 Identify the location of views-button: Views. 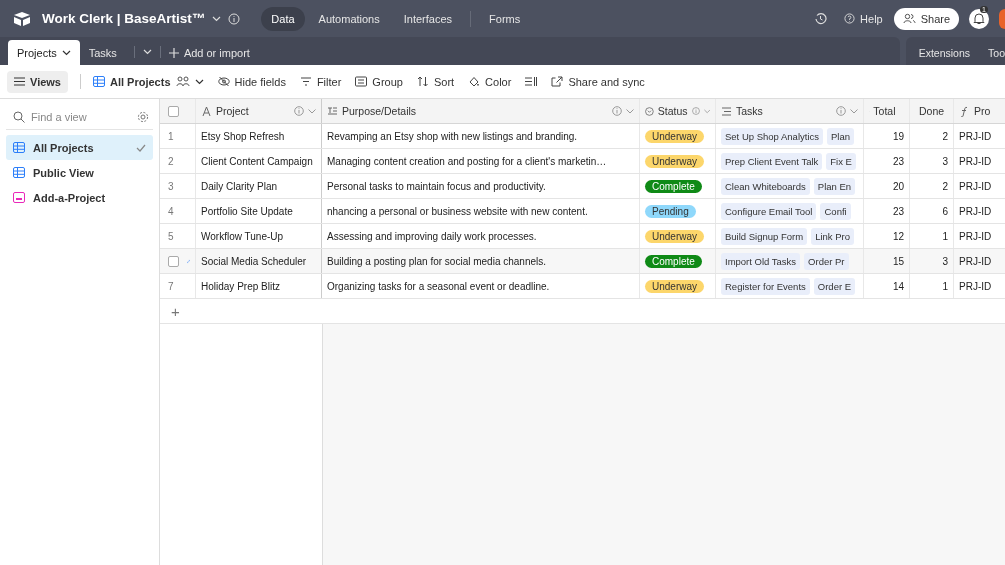
(37, 81).